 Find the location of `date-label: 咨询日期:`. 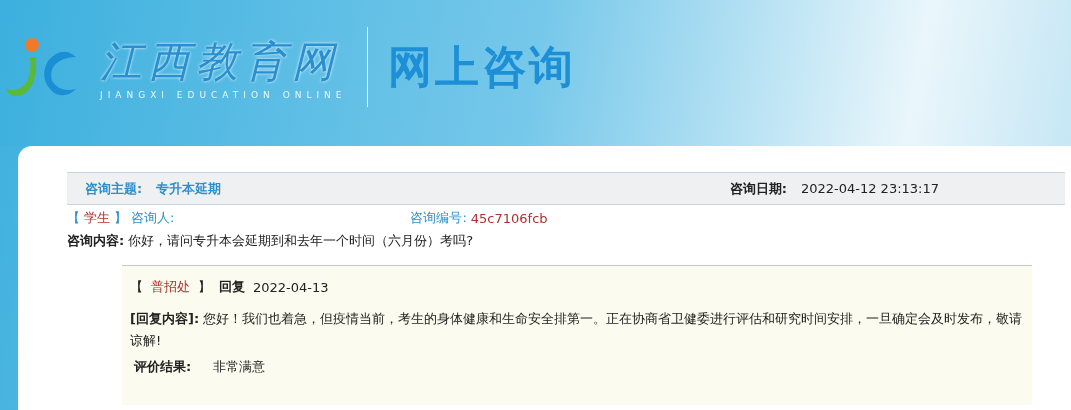

date-label: 咨询日期: is located at coordinates (758, 188).